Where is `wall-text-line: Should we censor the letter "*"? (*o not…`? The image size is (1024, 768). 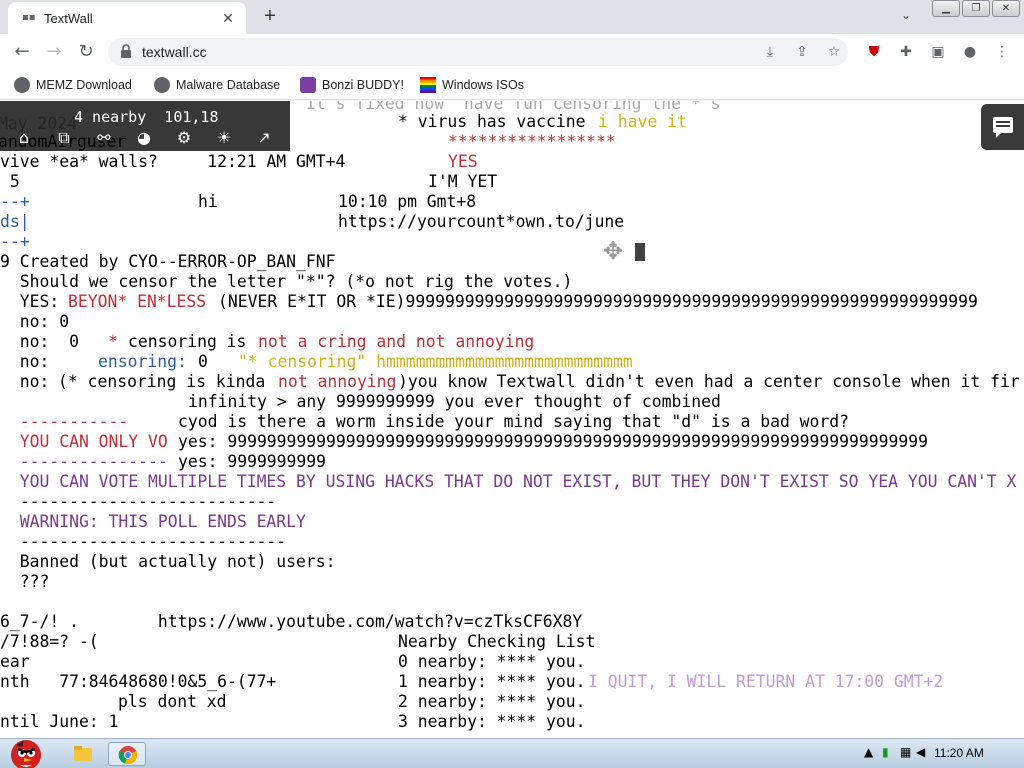
wall-text-line: Should we censor the letter "*"? (*o not… is located at coordinates (286, 281).